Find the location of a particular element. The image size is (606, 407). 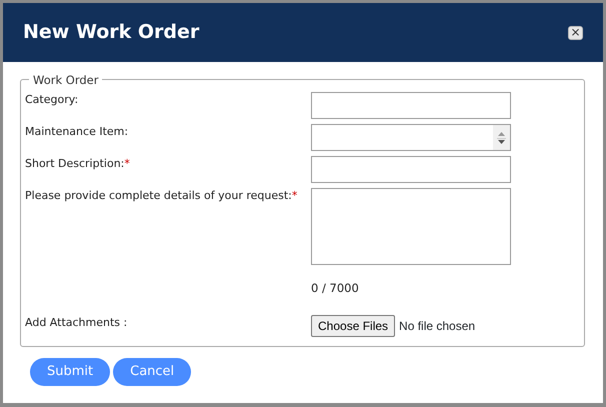

field-label: Please provide complete details of your request:* is located at coordinates (161, 195).